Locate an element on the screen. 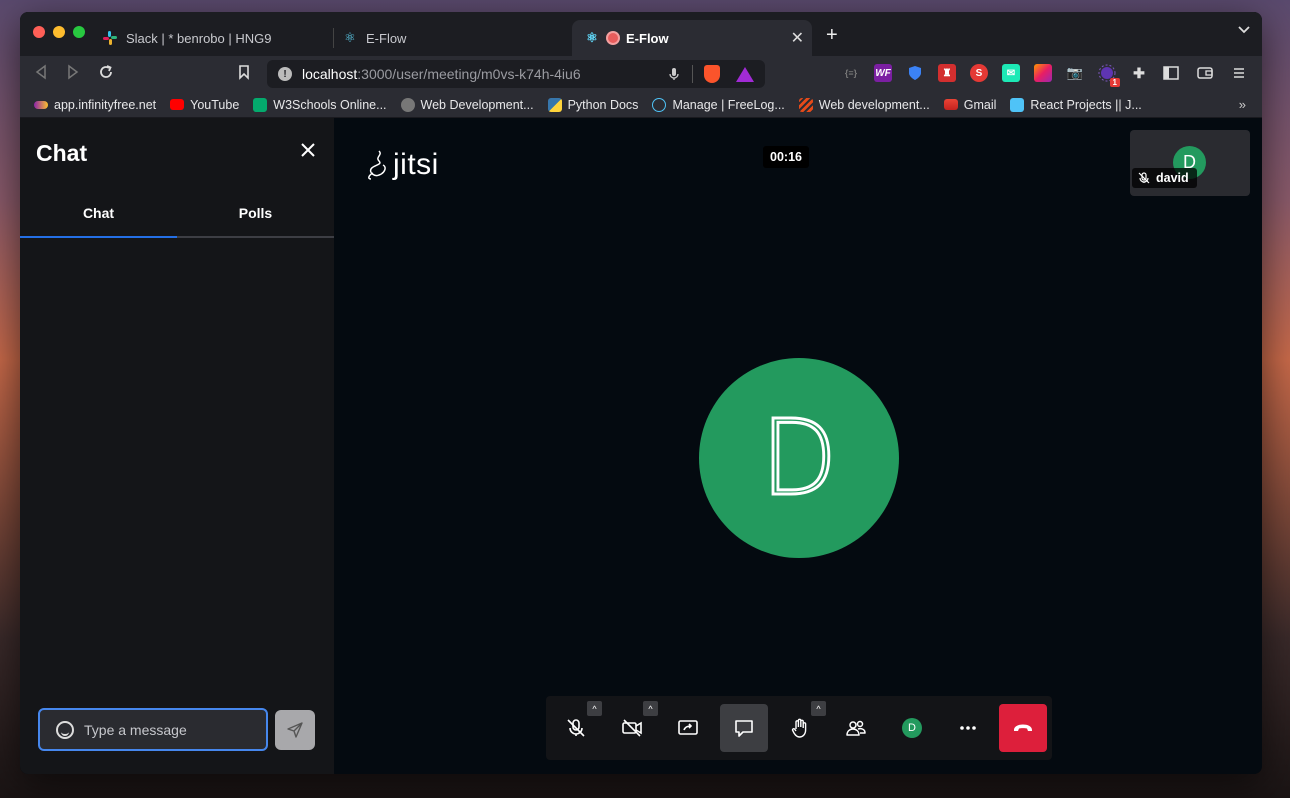 Image resolution: width=1290 pixels, height=798 pixels. participants-button is located at coordinates (856, 728).